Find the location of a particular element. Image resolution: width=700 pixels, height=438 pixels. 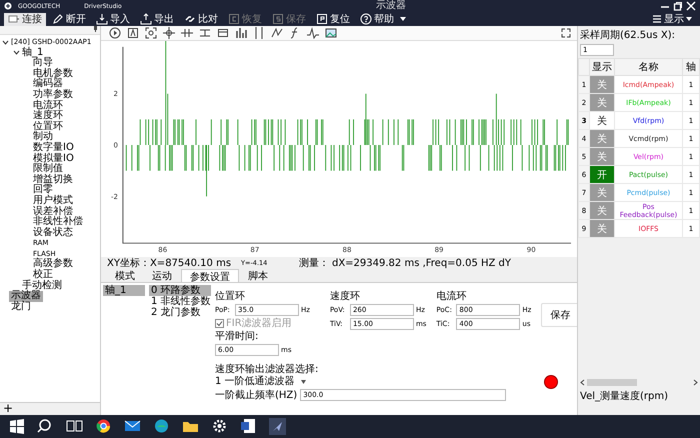

toolbar-button: 导入 is located at coordinates (113, 19).